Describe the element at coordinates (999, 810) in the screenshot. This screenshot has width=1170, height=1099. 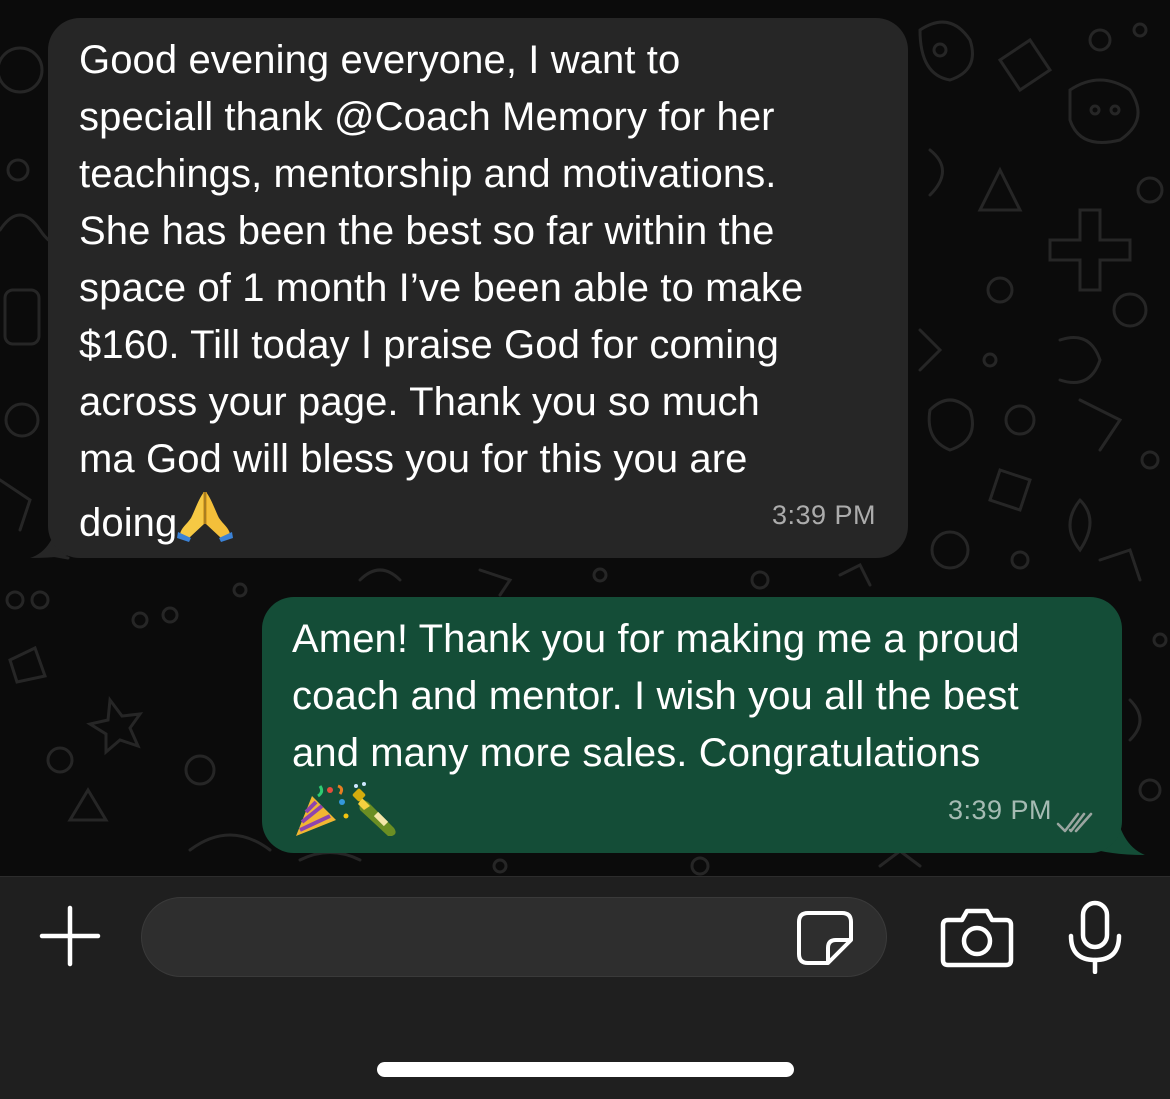
I see `outgoing-message-time: 3:39 PM` at that location.